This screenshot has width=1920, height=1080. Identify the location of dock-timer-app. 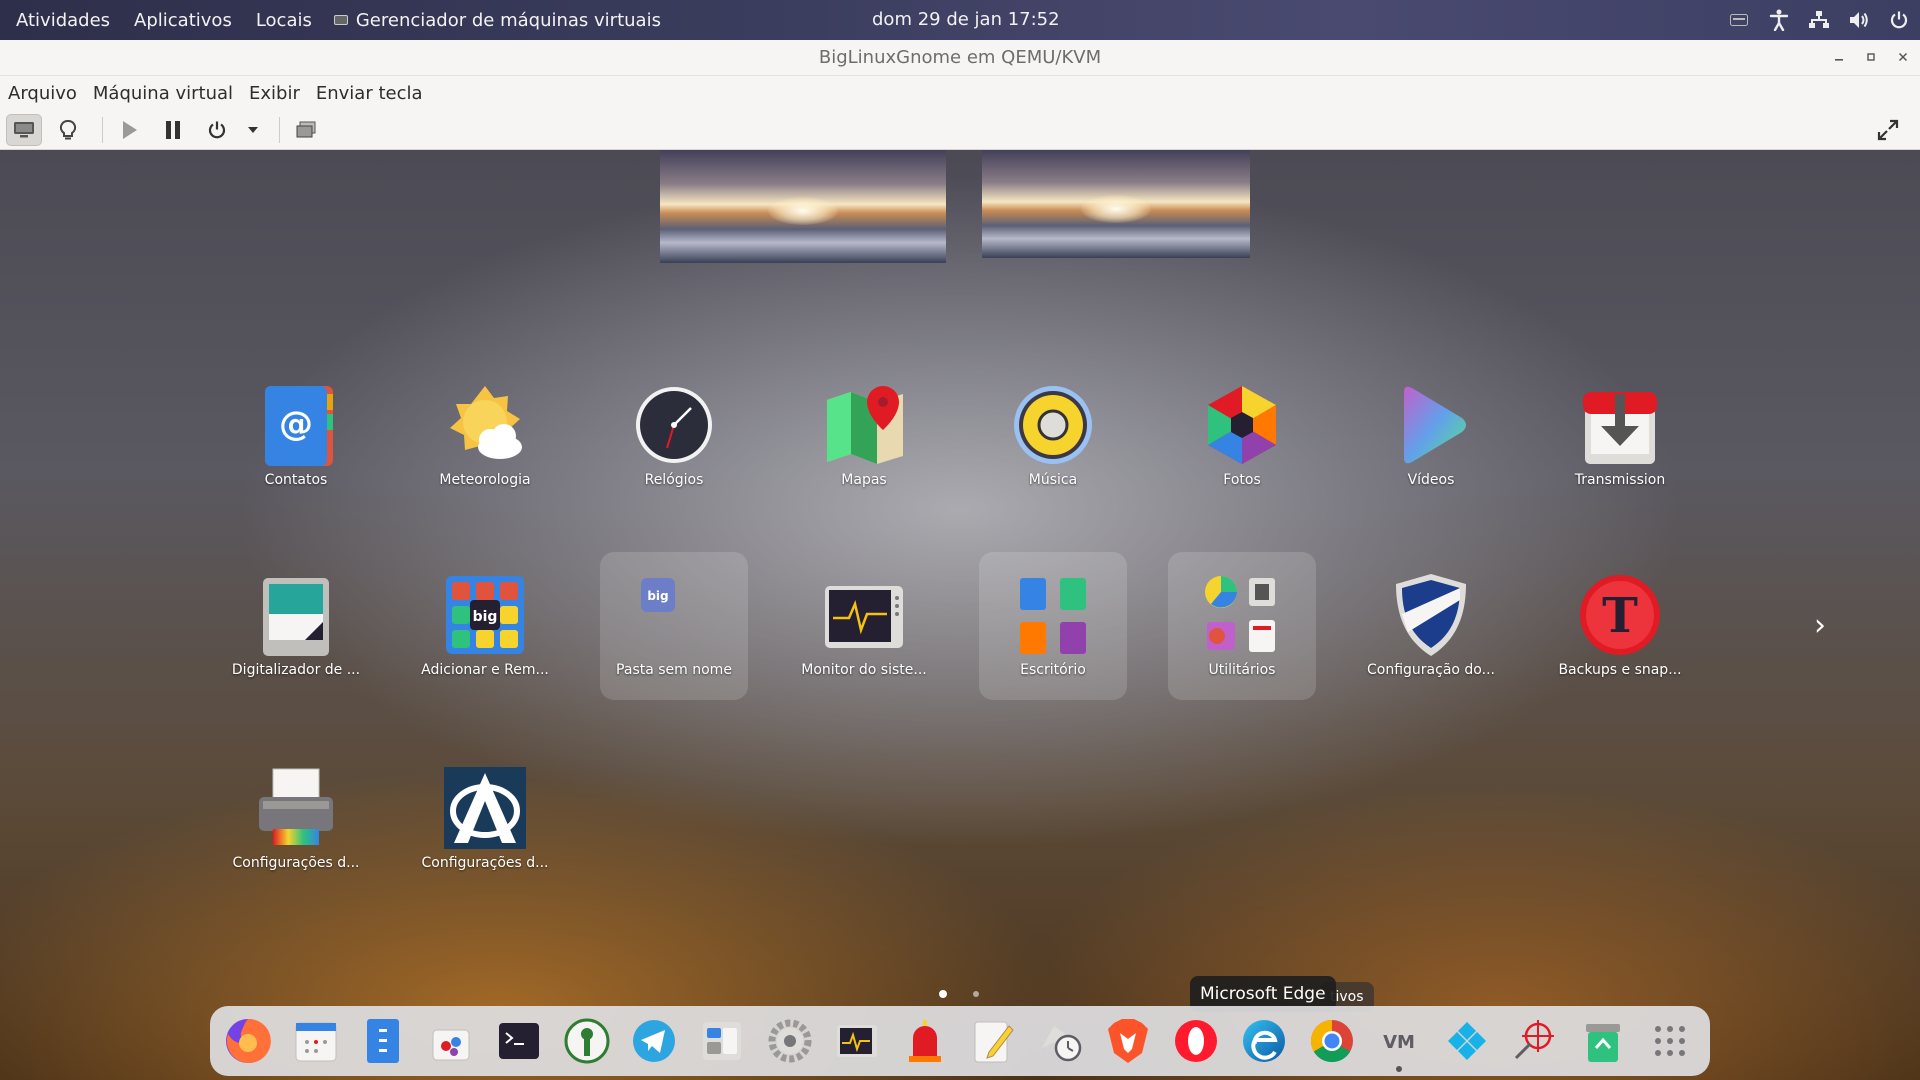
(1061, 1041).